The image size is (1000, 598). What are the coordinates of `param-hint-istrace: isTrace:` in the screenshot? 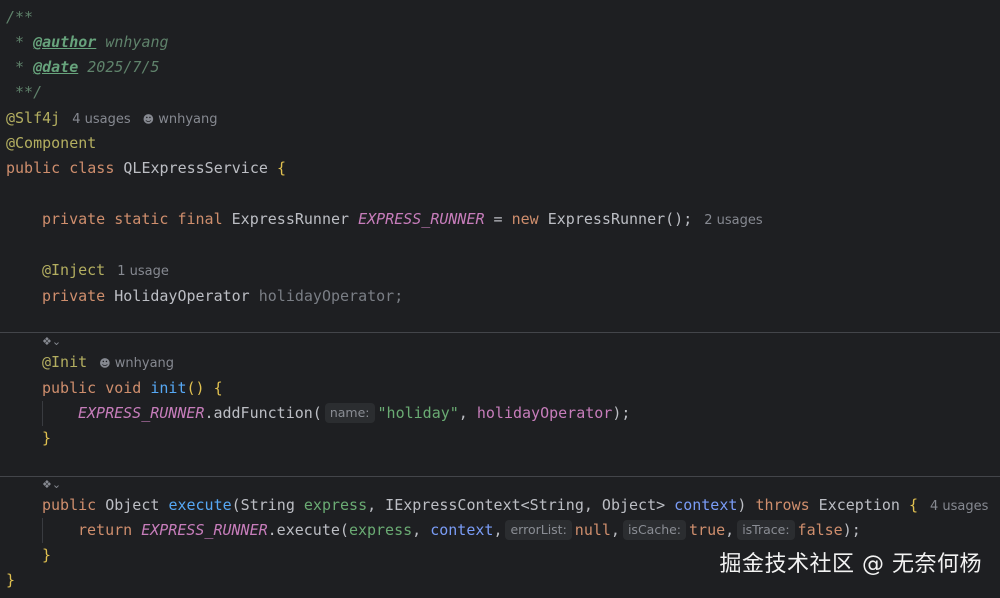 It's located at (766, 529).